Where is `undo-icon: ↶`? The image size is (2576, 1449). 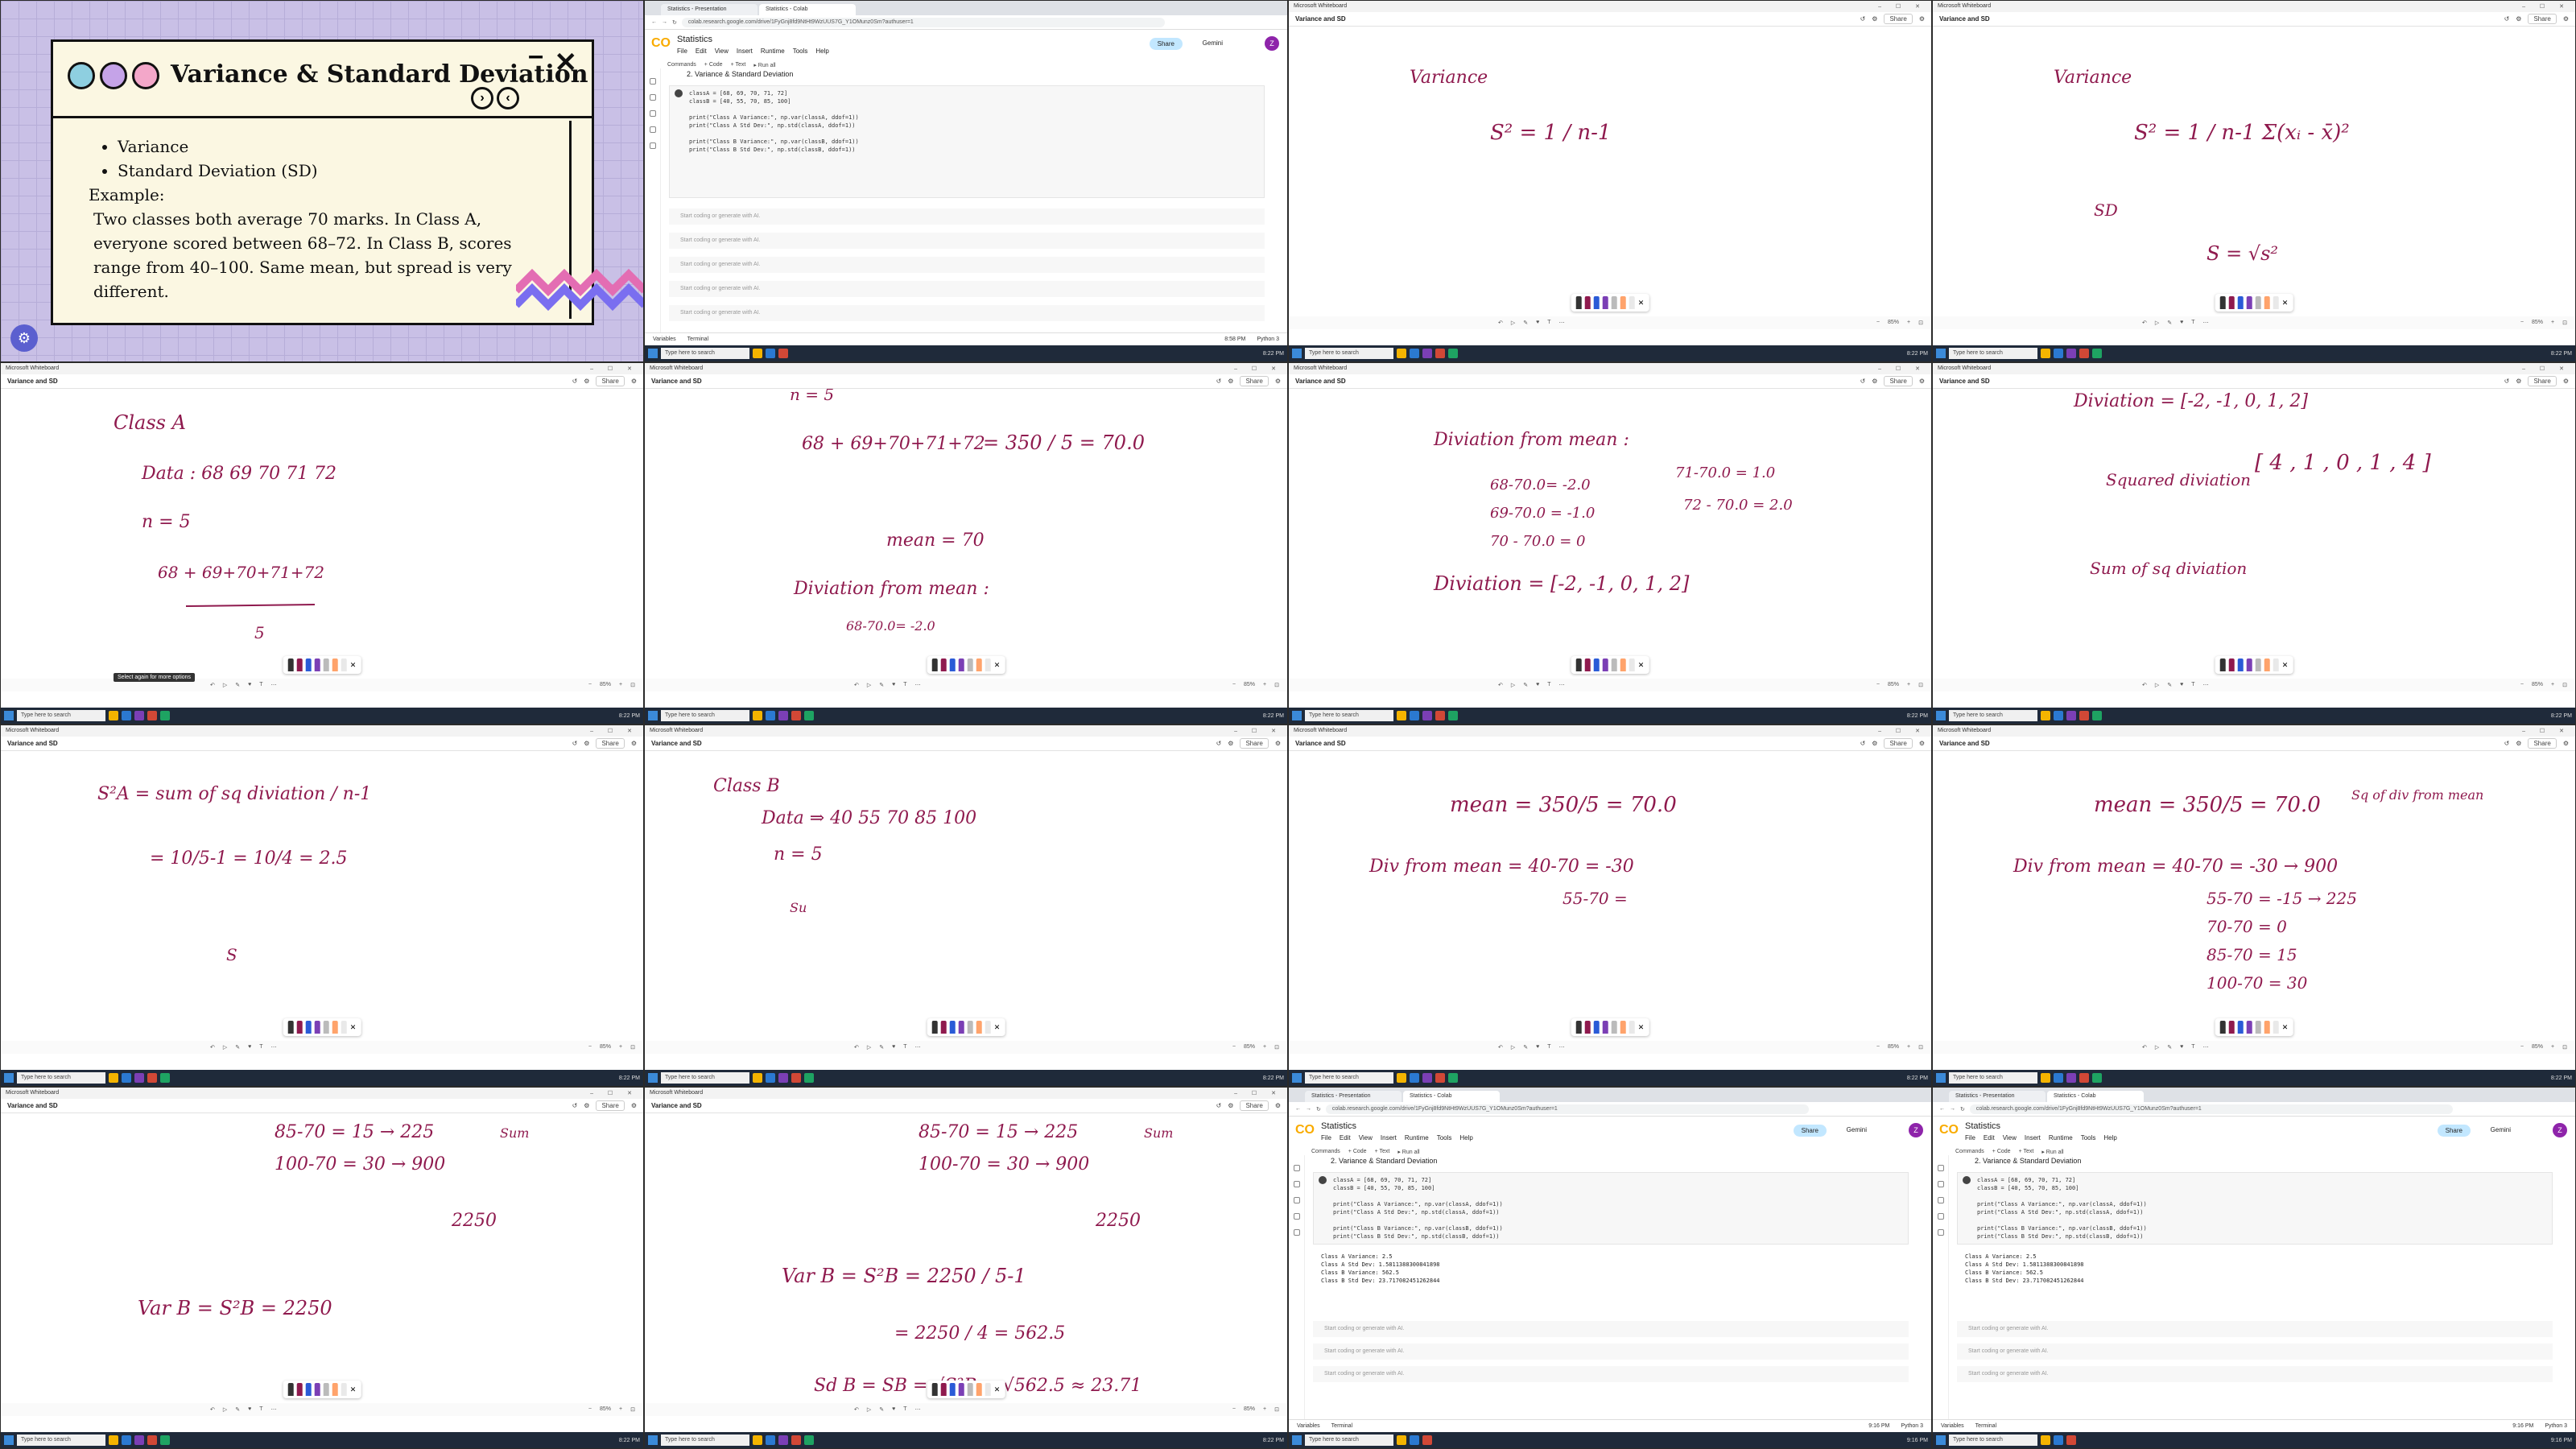 undo-icon: ↶ is located at coordinates (212, 1409).